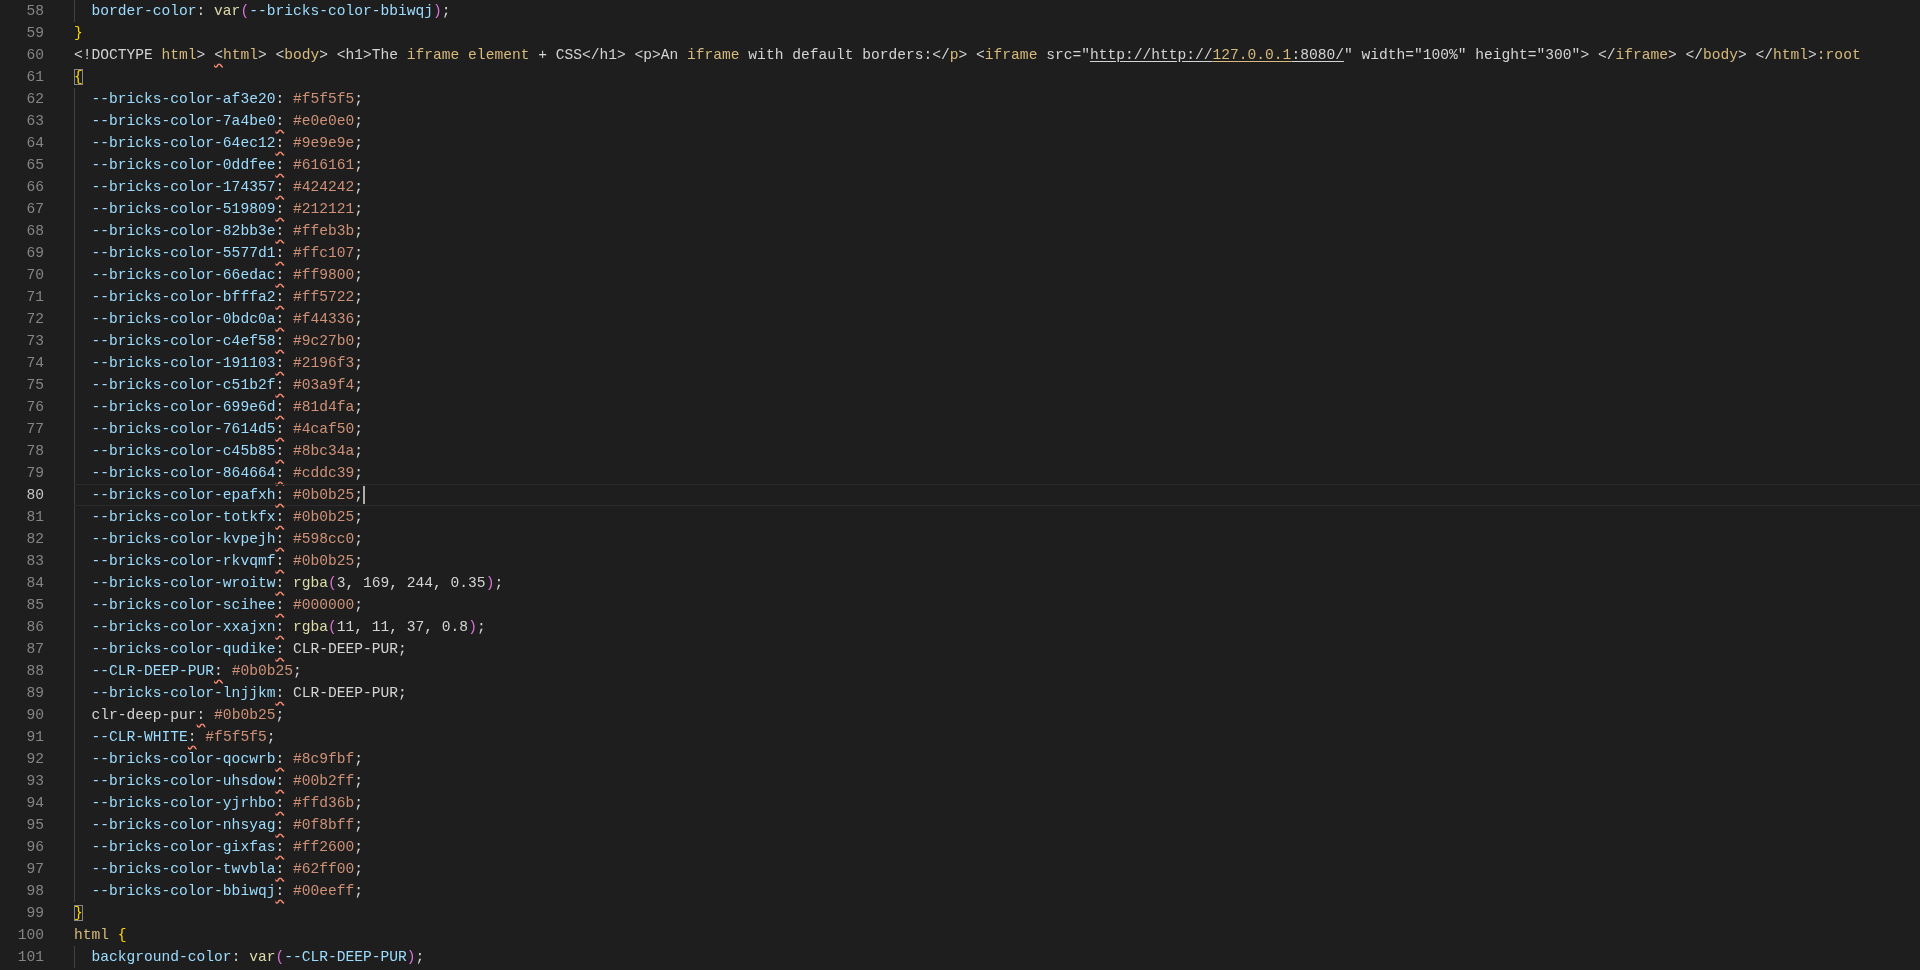  Describe the element at coordinates (227, 803) in the screenshot. I see `code-line: --bricks-color-yjrhbo: #ffd36b;` at that location.